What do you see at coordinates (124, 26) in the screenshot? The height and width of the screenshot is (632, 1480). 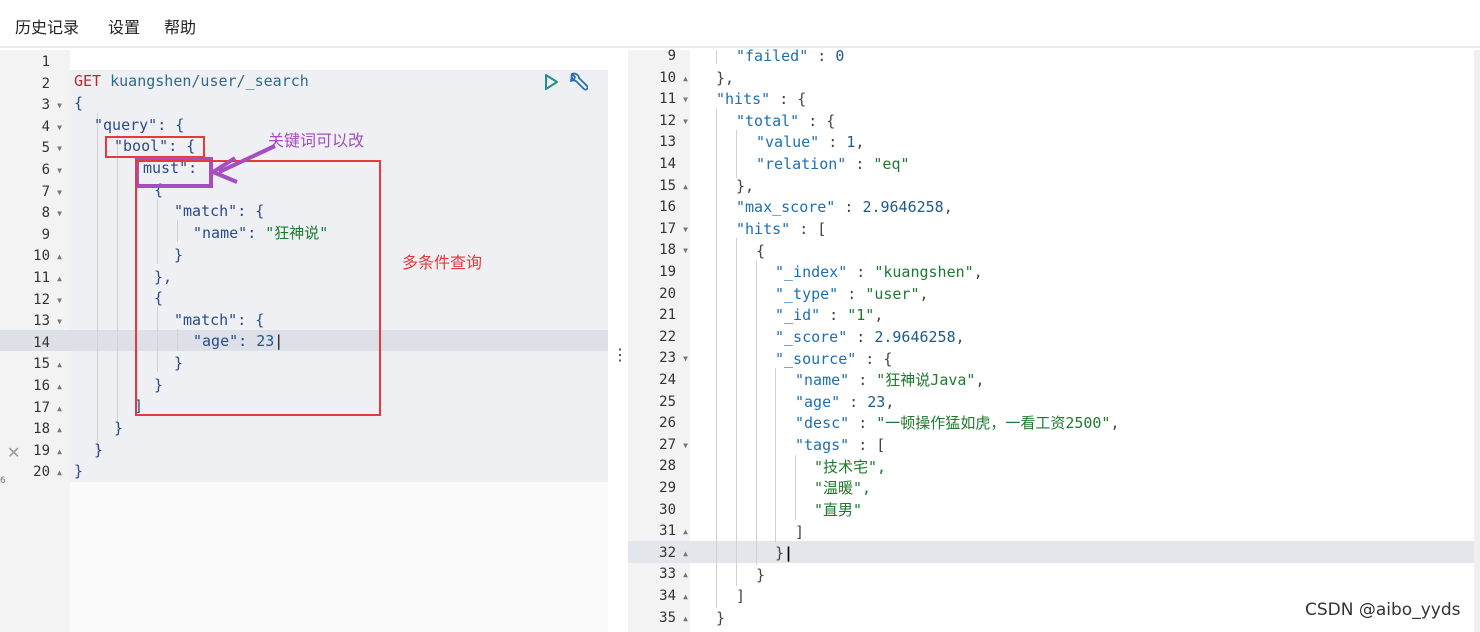 I see `menu-settings: 设置` at bounding box center [124, 26].